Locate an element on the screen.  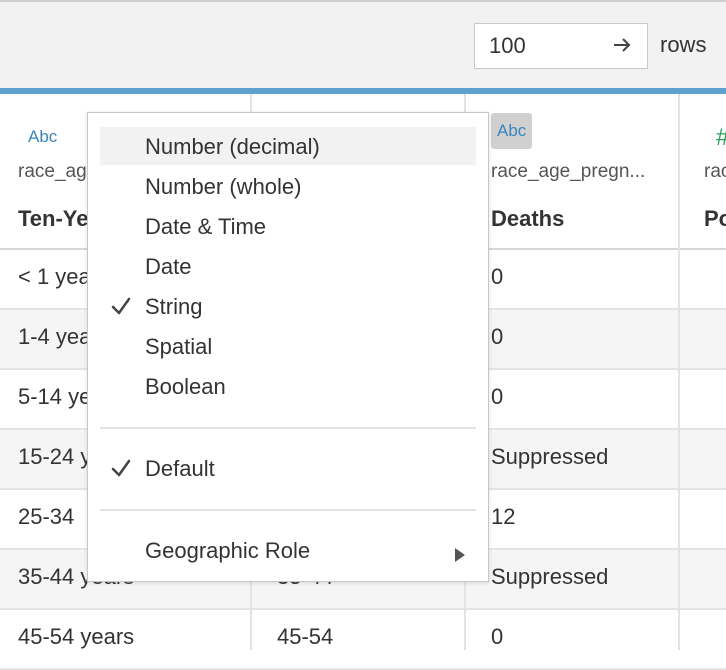
menu-item-string: String is located at coordinates (288, 306).